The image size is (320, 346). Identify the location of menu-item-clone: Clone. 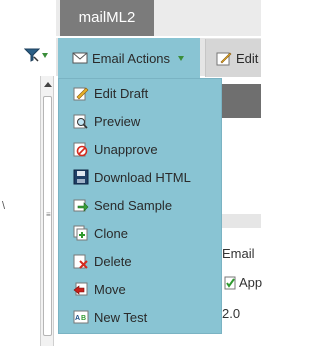
(100, 233).